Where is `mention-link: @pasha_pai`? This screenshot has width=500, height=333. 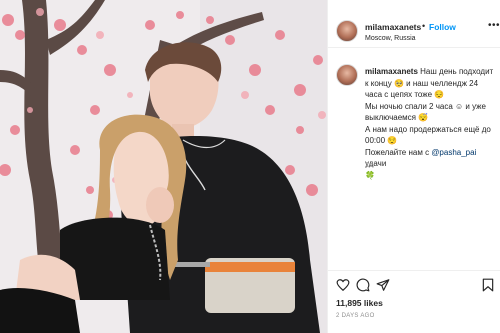
mention-link: @pasha_pai is located at coordinates (453, 152).